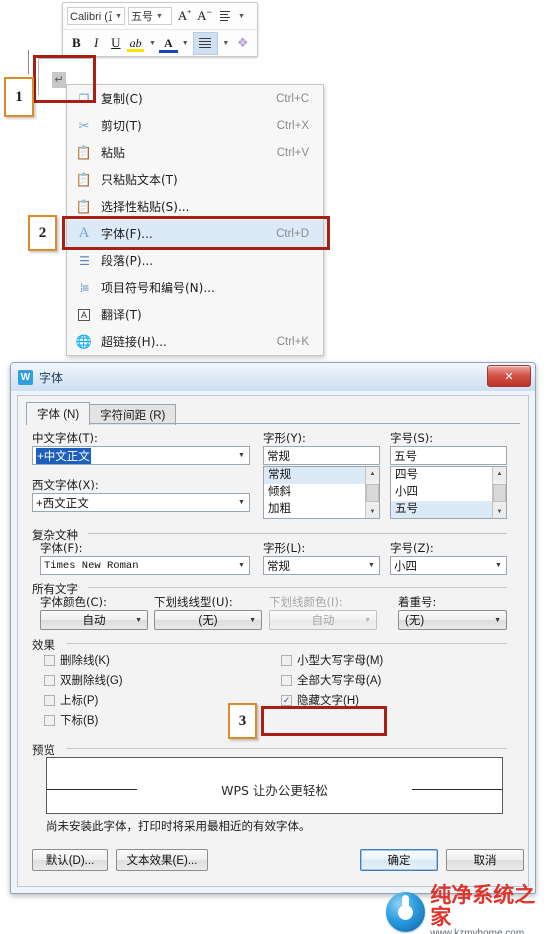 The height and width of the screenshot is (934, 554). What do you see at coordinates (204, 16) in the screenshot?
I see `decrease-font-size-icon: A −` at bounding box center [204, 16].